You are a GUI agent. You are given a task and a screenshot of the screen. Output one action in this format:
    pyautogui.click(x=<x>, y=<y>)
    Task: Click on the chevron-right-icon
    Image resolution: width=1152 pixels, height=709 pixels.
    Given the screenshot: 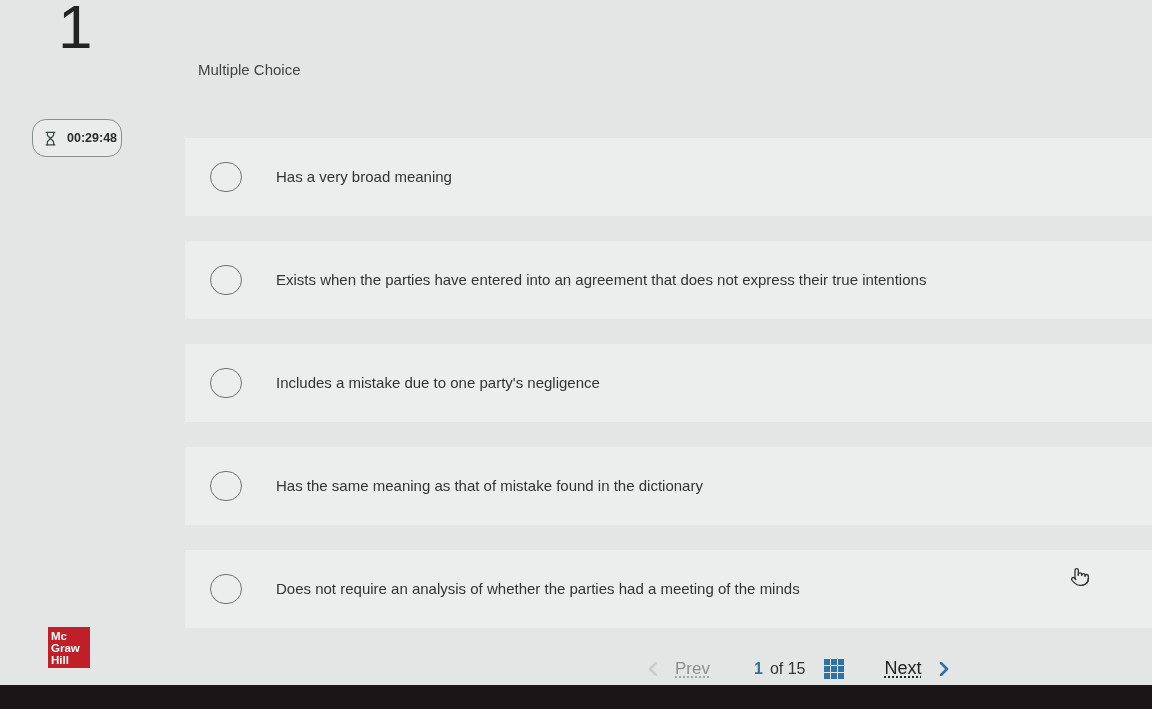 What is the action you would take?
    pyautogui.click(x=944, y=668)
    